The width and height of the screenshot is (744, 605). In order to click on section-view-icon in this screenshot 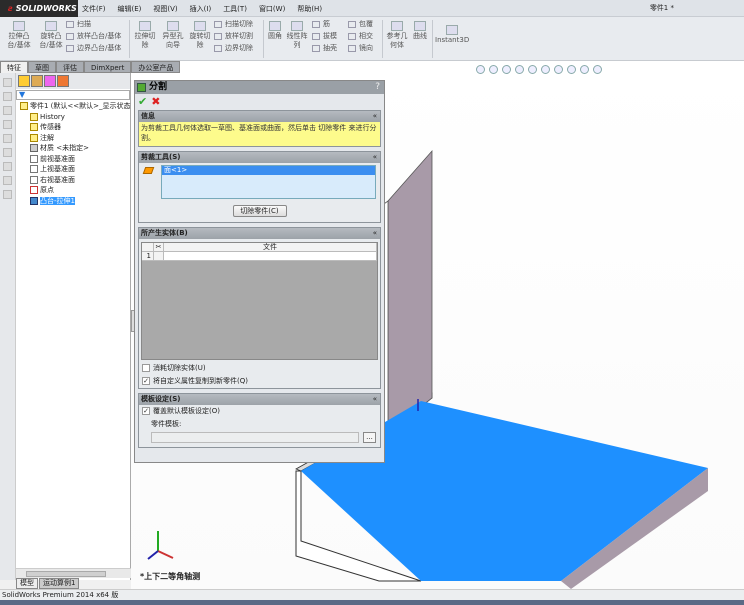, I will do `click(519, 69)`.